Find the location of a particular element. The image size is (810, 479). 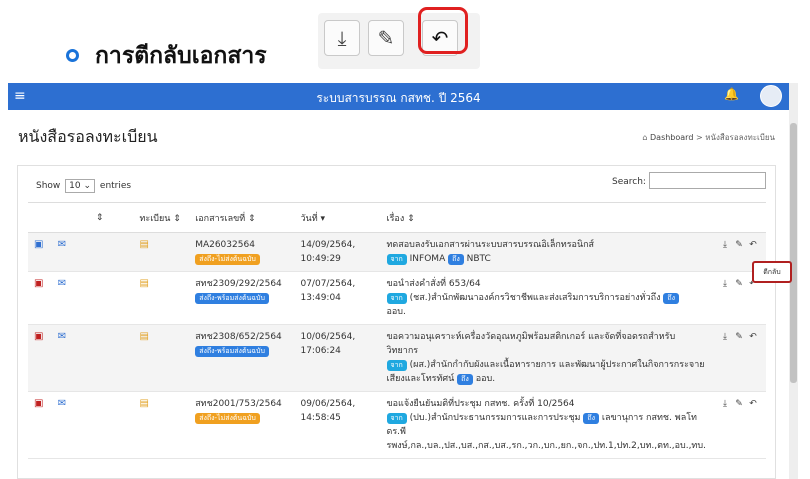

doc-no: MA26032564 is located at coordinates (241, 245).